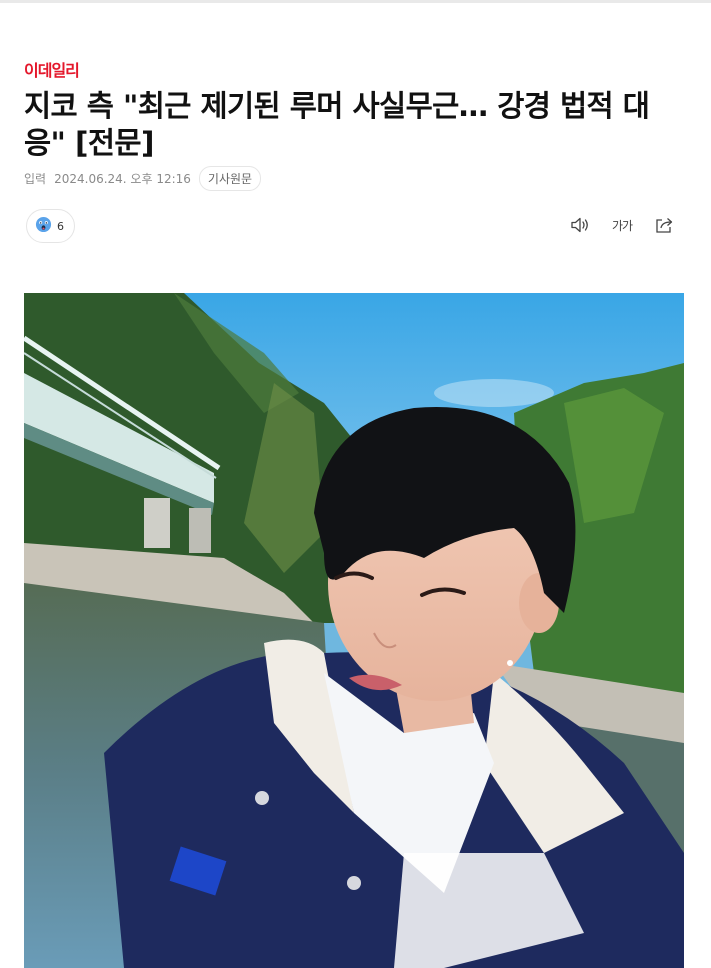  Describe the element at coordinates (122, 179) in the screenshot. I see `published-time: 2024.06.24. 오후 12:16` at that location.